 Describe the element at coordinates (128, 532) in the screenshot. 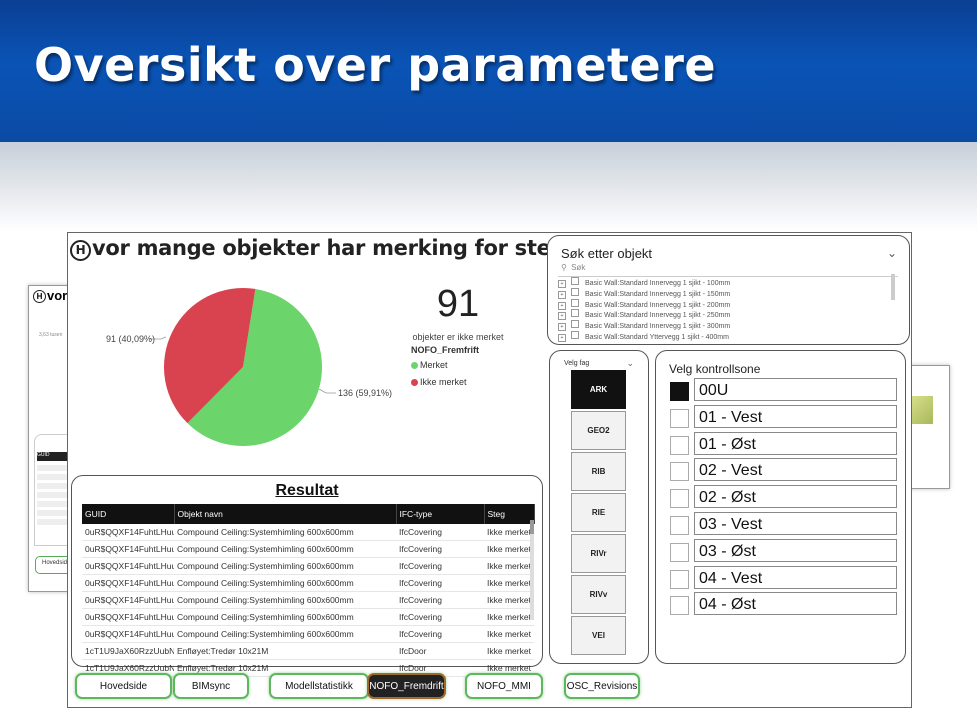

I see `cell-guid: 0uR$QQXF14FuhtLHuusGiq` at that location.